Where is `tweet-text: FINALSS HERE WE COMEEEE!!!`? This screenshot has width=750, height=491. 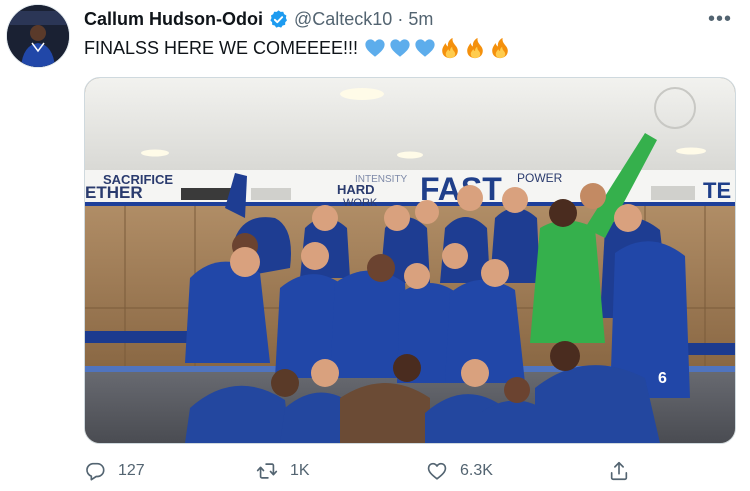 tweet-text: FINALSS HERE WE COMEEEE!!! is located at coordinates (297, 48).